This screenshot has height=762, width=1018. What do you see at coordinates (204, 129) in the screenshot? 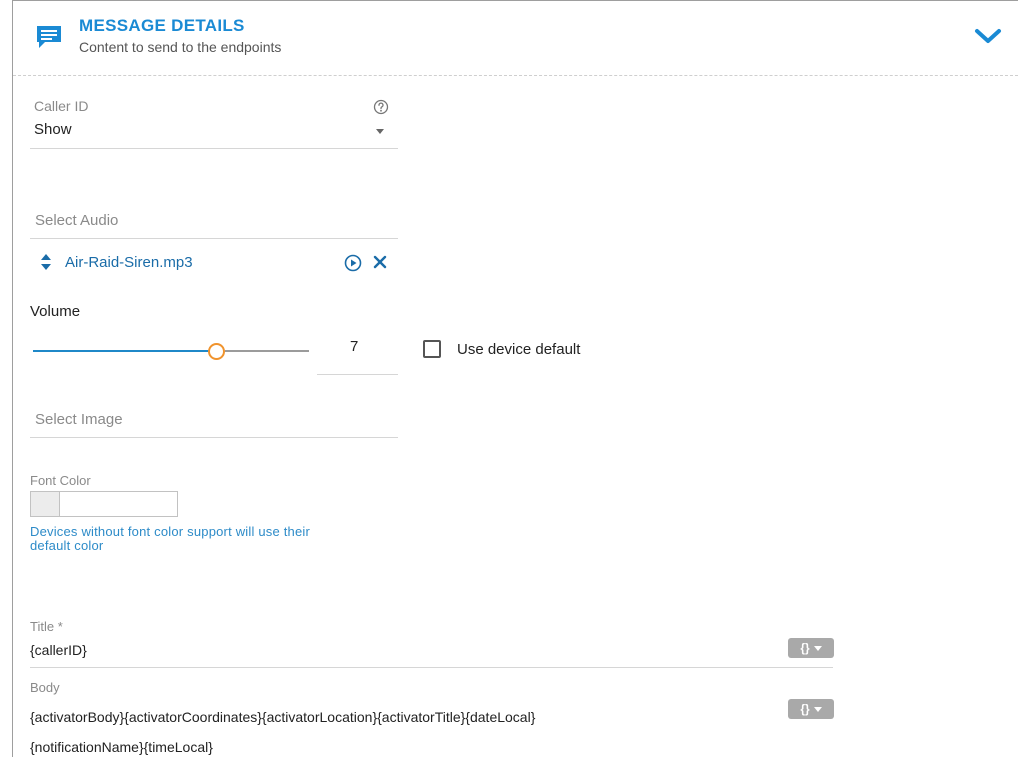
I see `caller-id-select: Show` at bounding box center [204, 129].